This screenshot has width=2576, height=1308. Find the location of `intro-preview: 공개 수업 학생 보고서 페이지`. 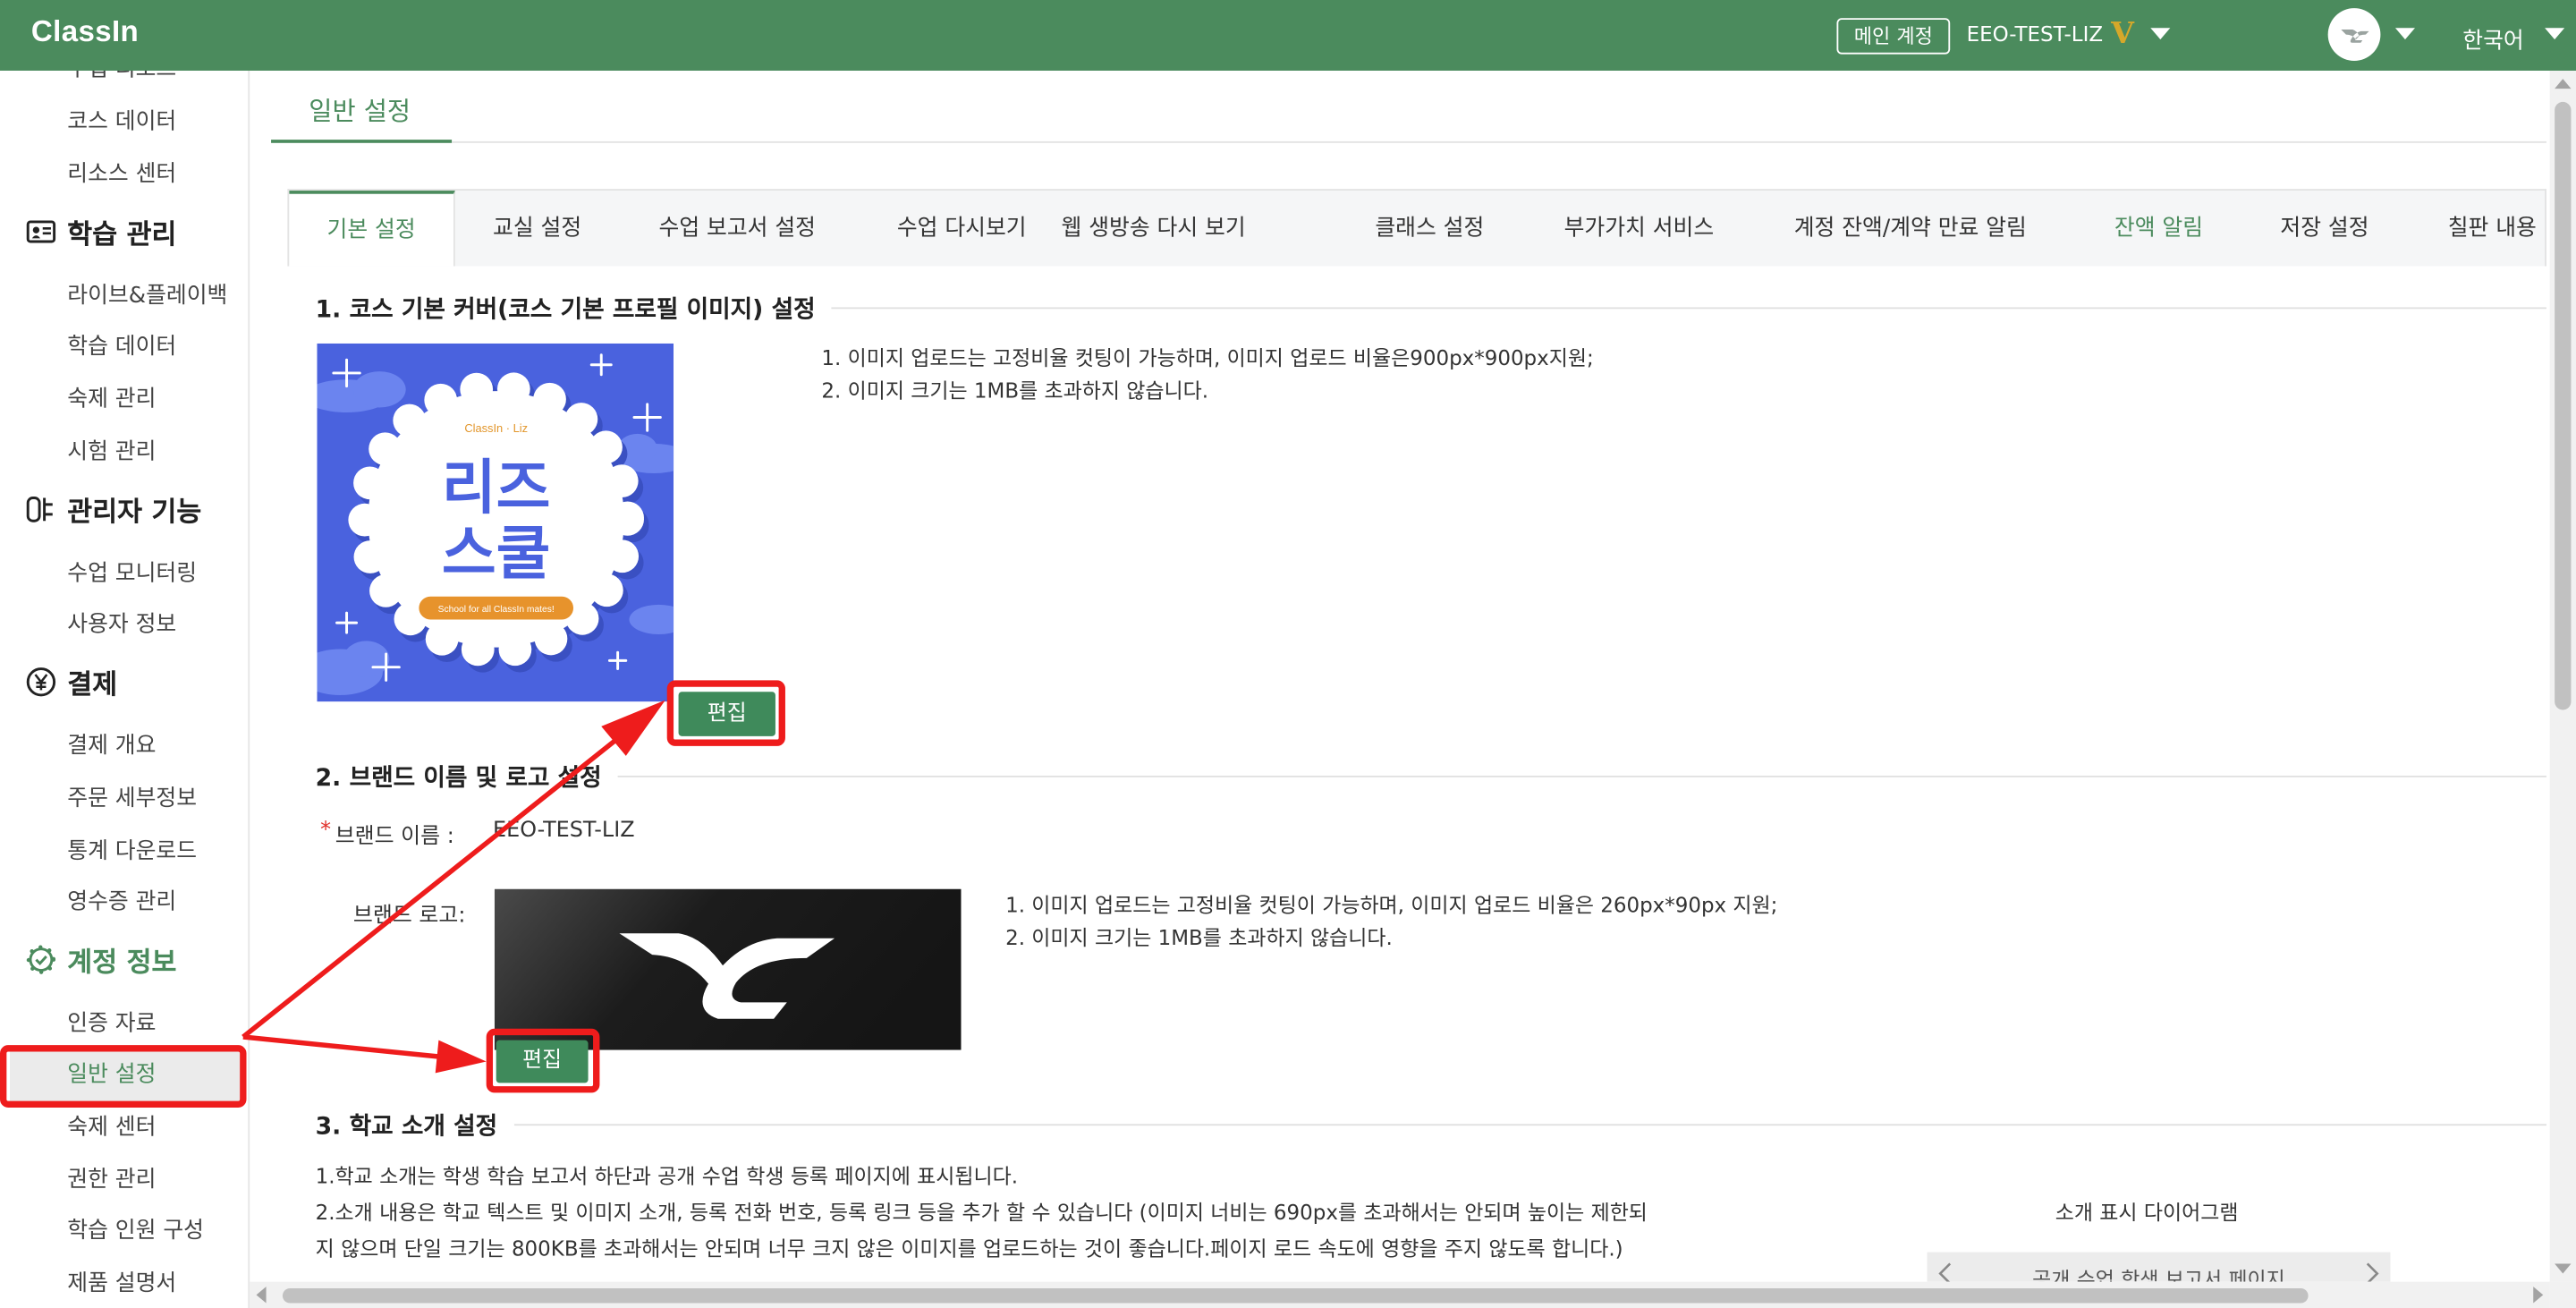

intro-preview: 공개 수업 학생 보고서 페이지 is located at coordinates (2159, 1267).